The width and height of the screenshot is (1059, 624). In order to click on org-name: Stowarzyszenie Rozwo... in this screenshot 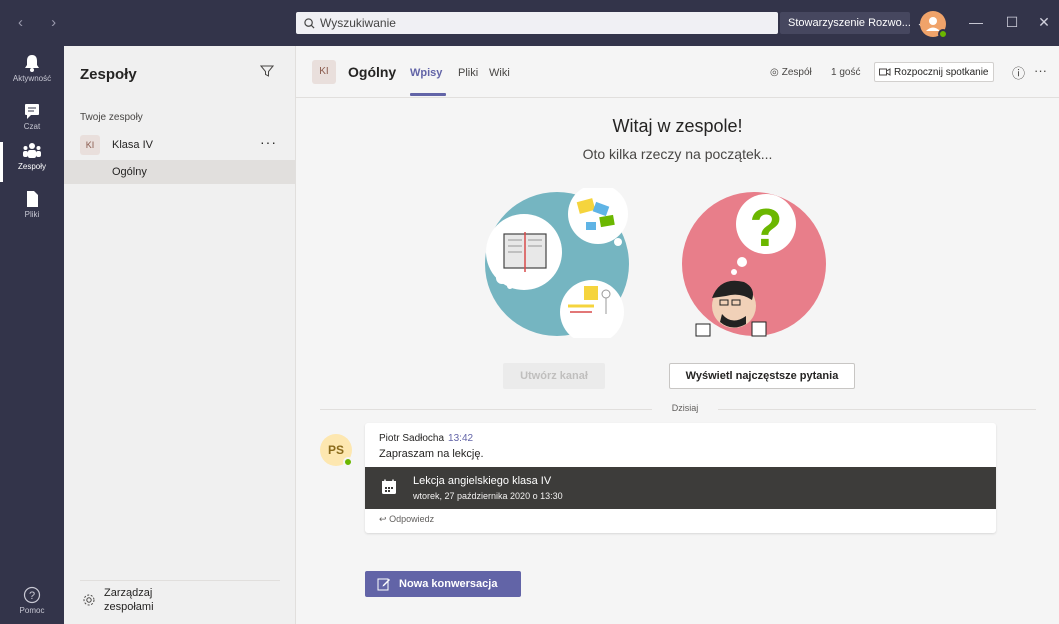, I will do `click(849, 23)`.